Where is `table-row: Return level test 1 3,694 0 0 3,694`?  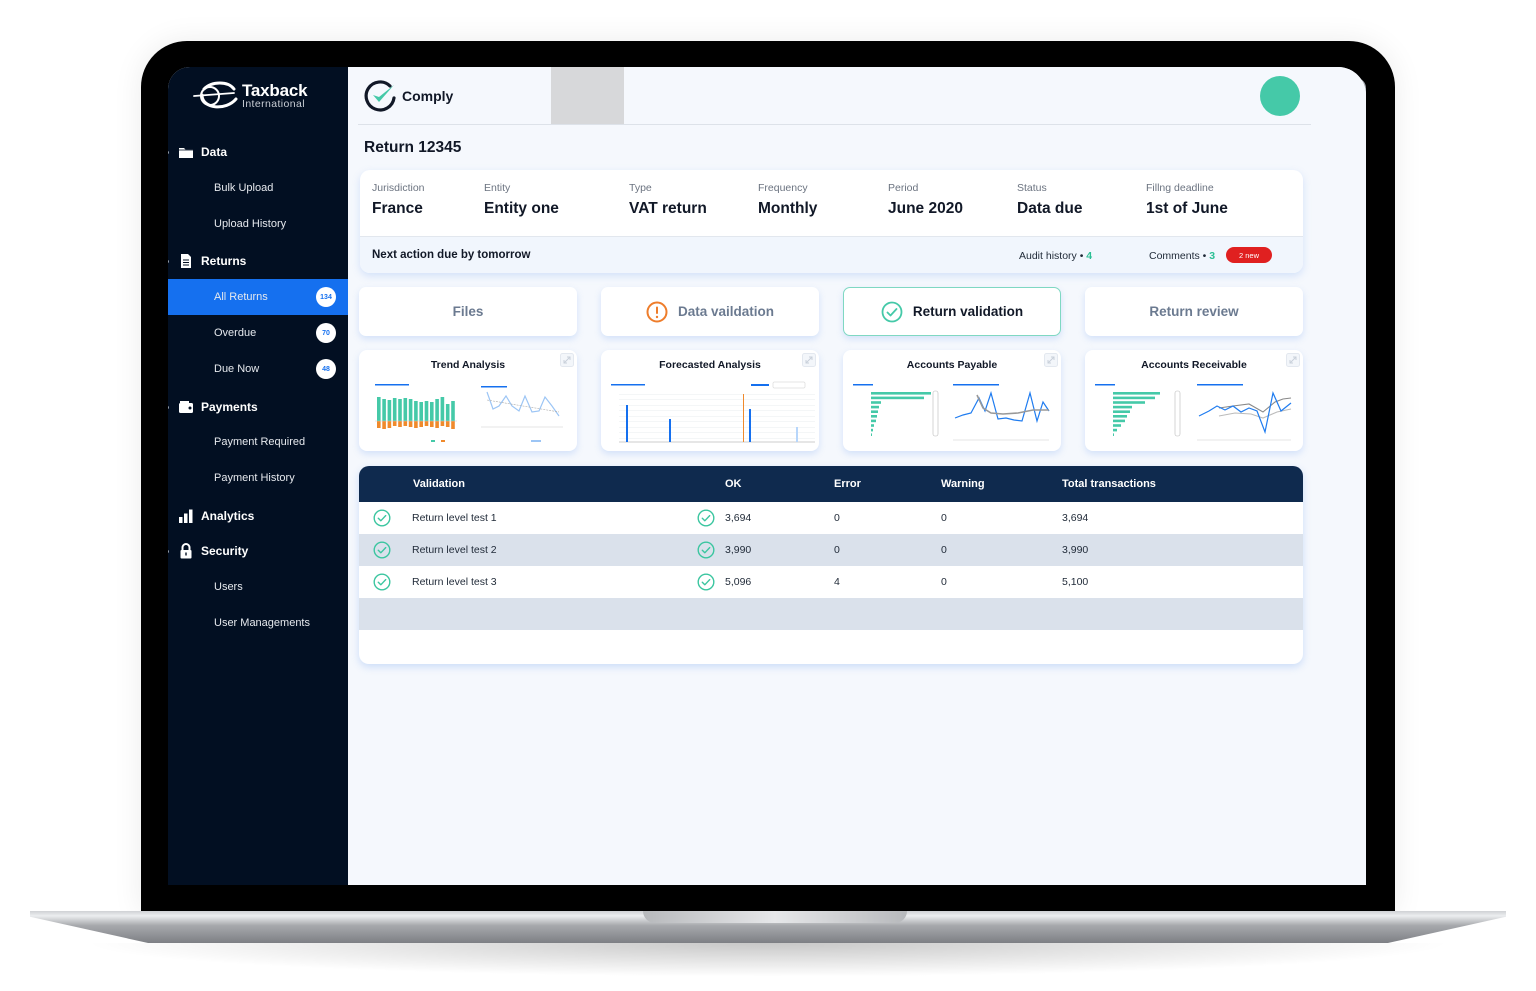 table-row: Return level test 1 3,694 0 0 3,694 is located at coordinates (831, 518).